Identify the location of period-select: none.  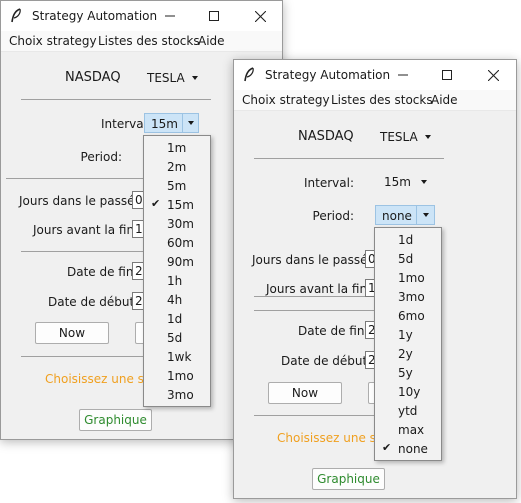
(405, 215).